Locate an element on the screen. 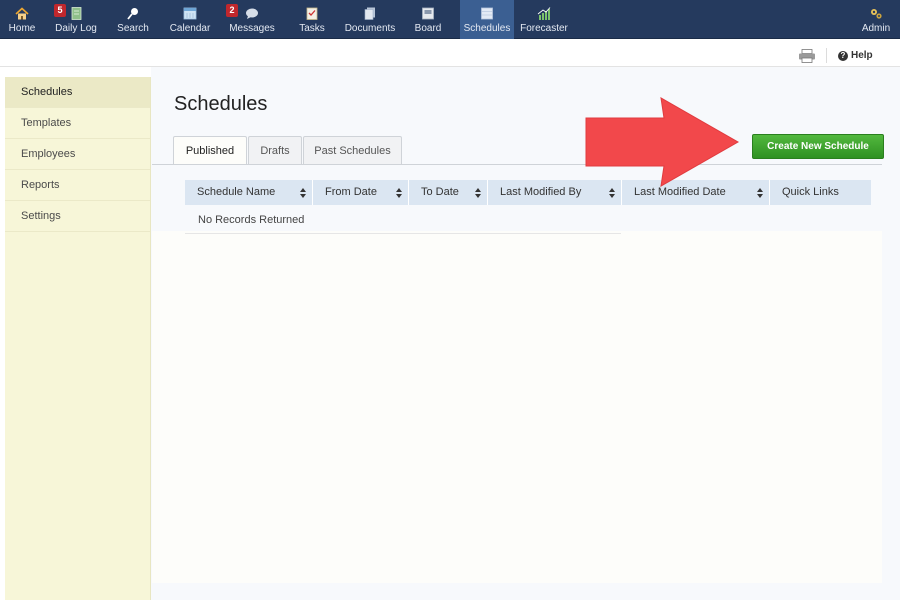 This screenshot has width=900, height=600. nav-label-home: Home is located at coordinates (22, 28).